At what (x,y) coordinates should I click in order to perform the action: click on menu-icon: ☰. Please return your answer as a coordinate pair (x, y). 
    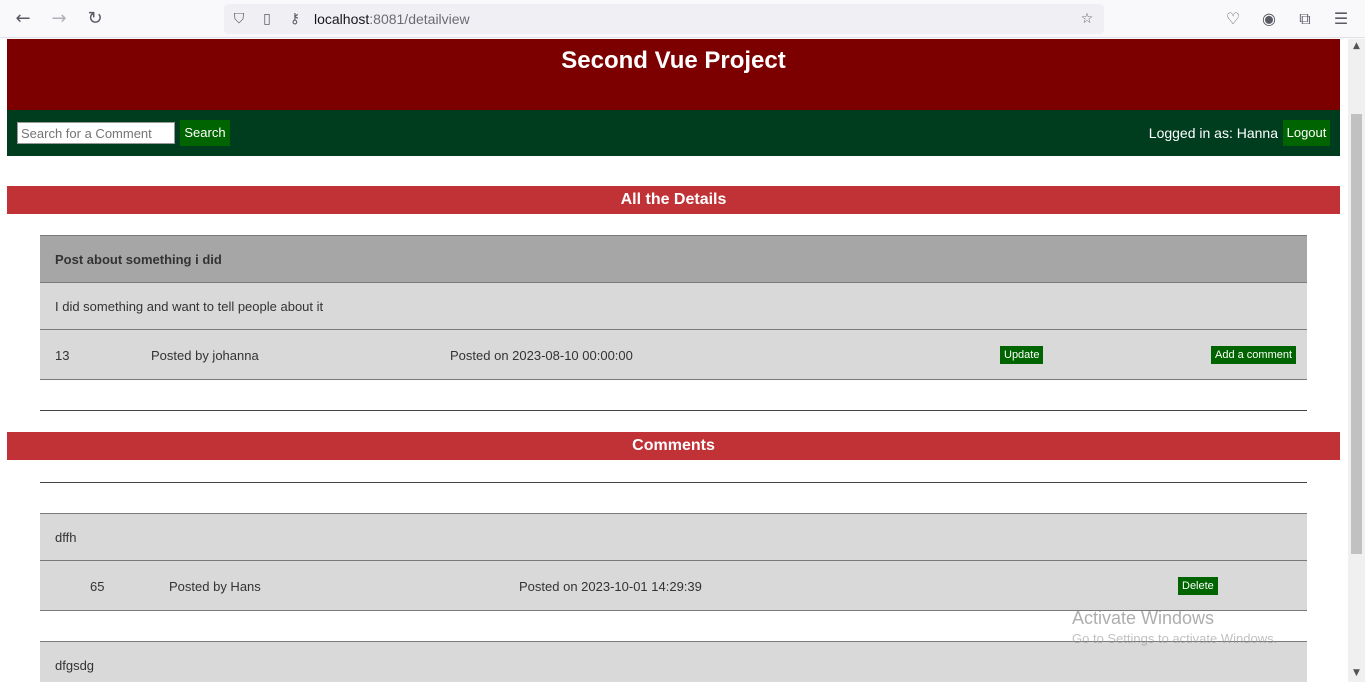
    Looking at the image, I should click on (1341, 19).